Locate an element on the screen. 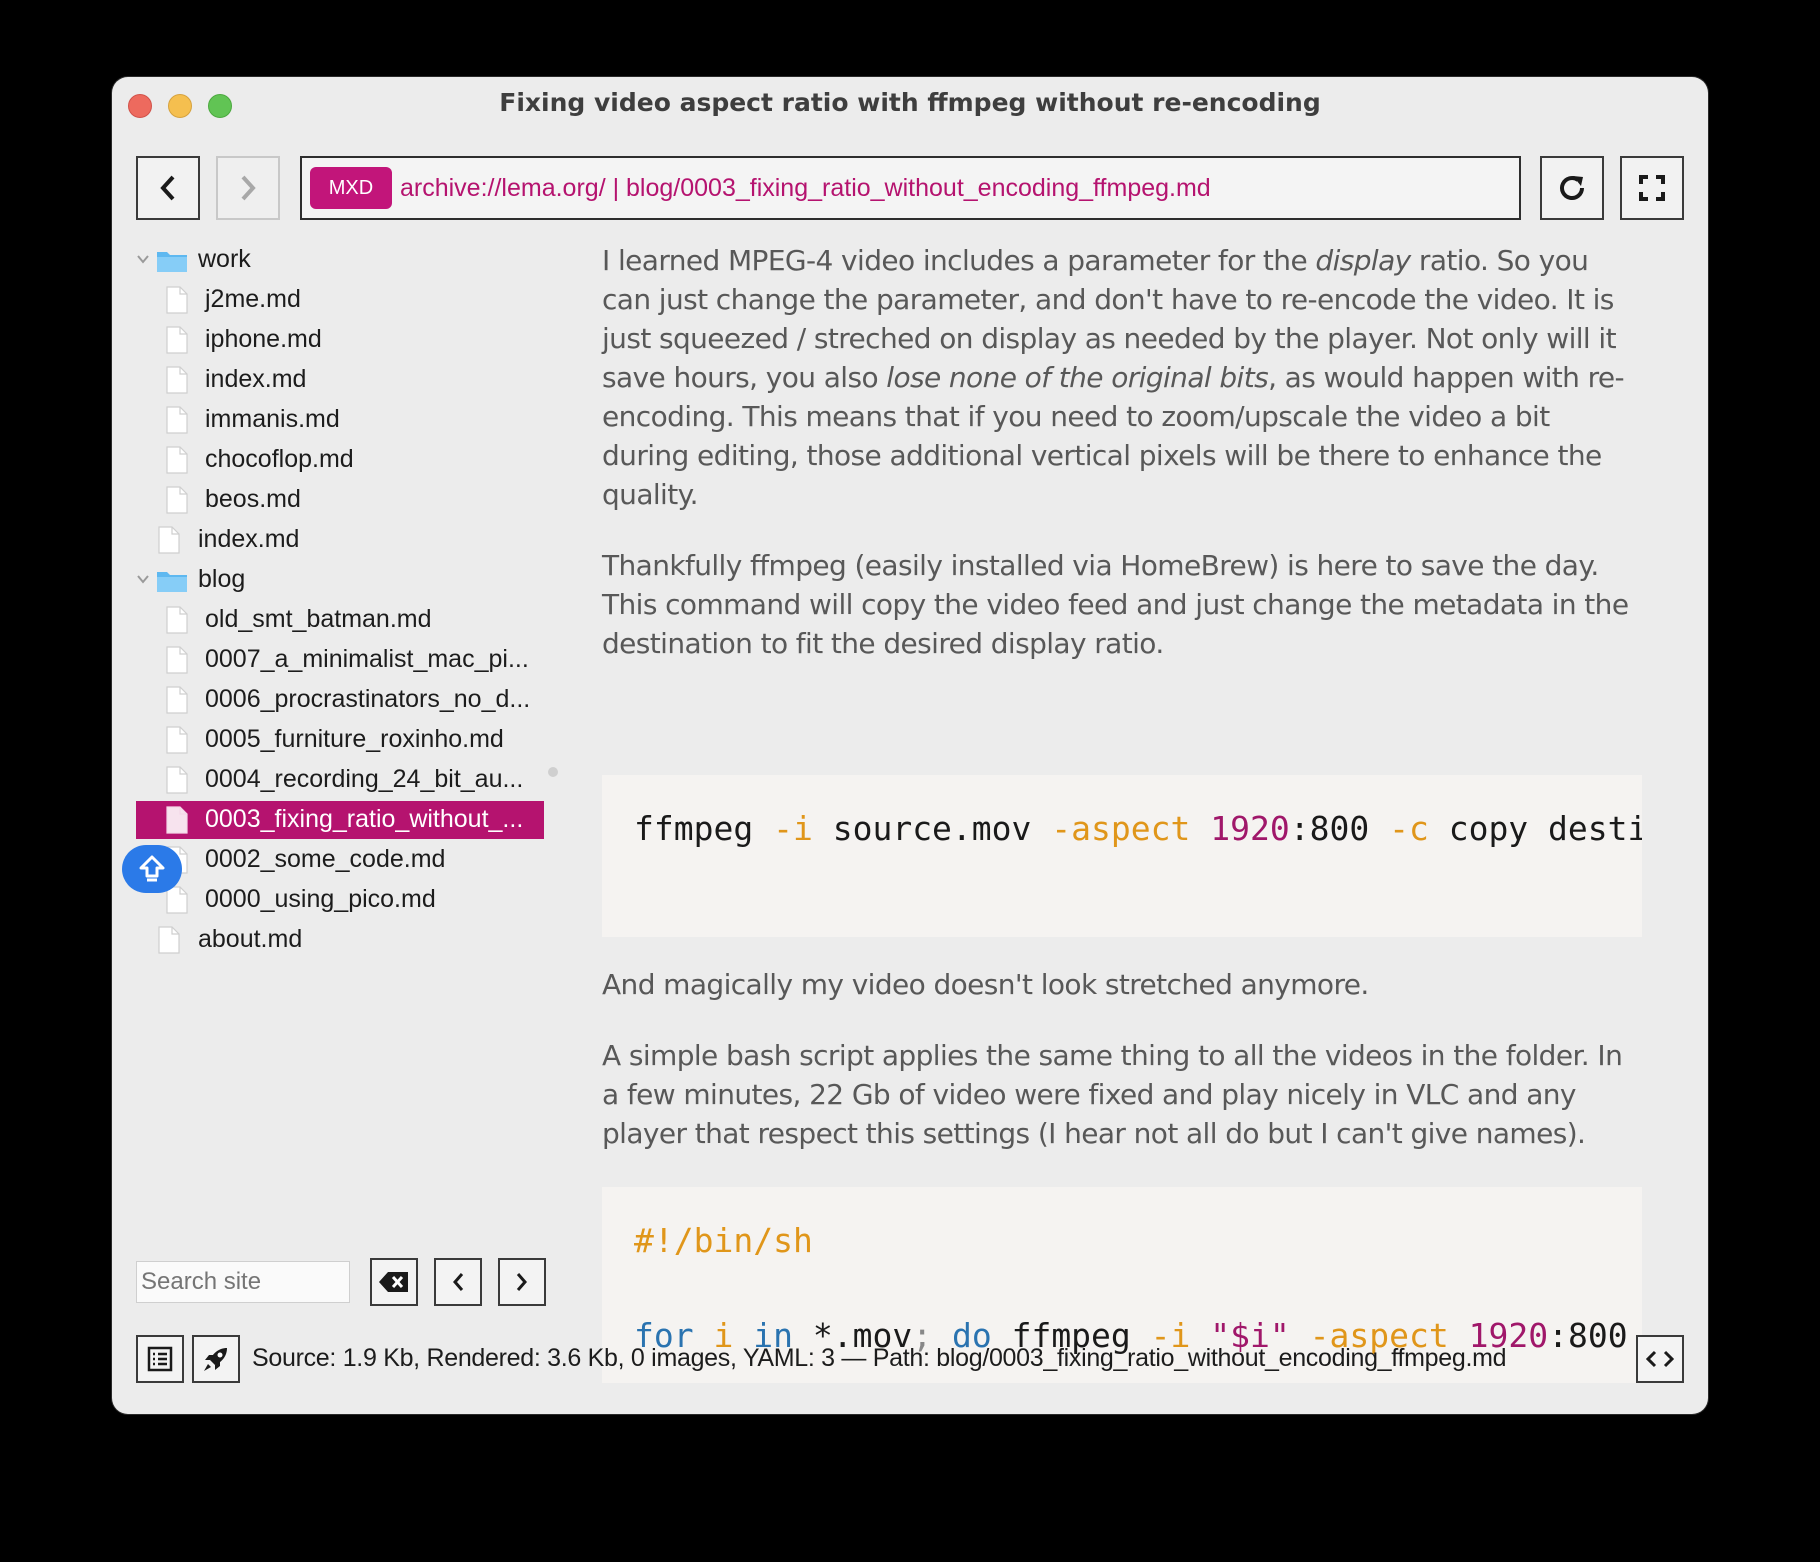 The width and height of the screenshot is (1820, 1562). code-line: #!/bin/sh is located at coordinates (723, 1240).